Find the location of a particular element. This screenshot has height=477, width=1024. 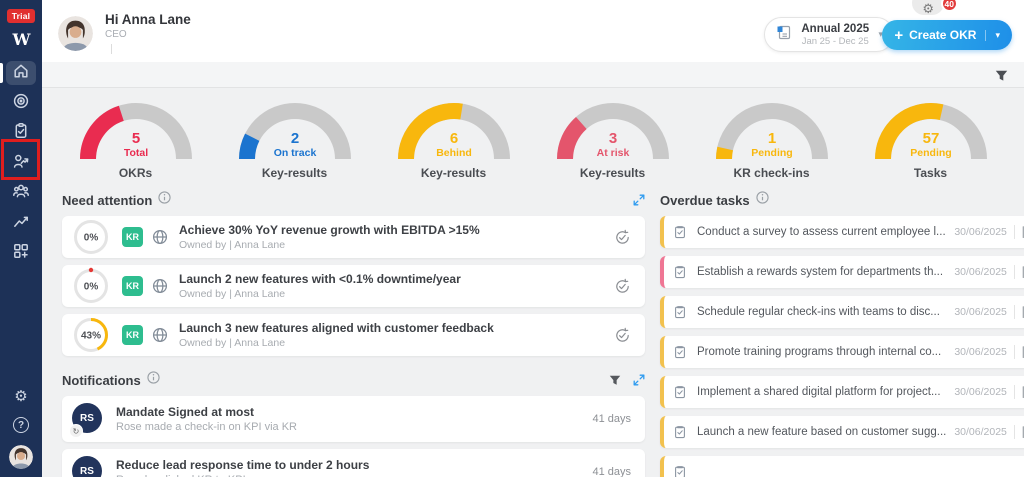

team-icon is located at coordinates (21, 193).